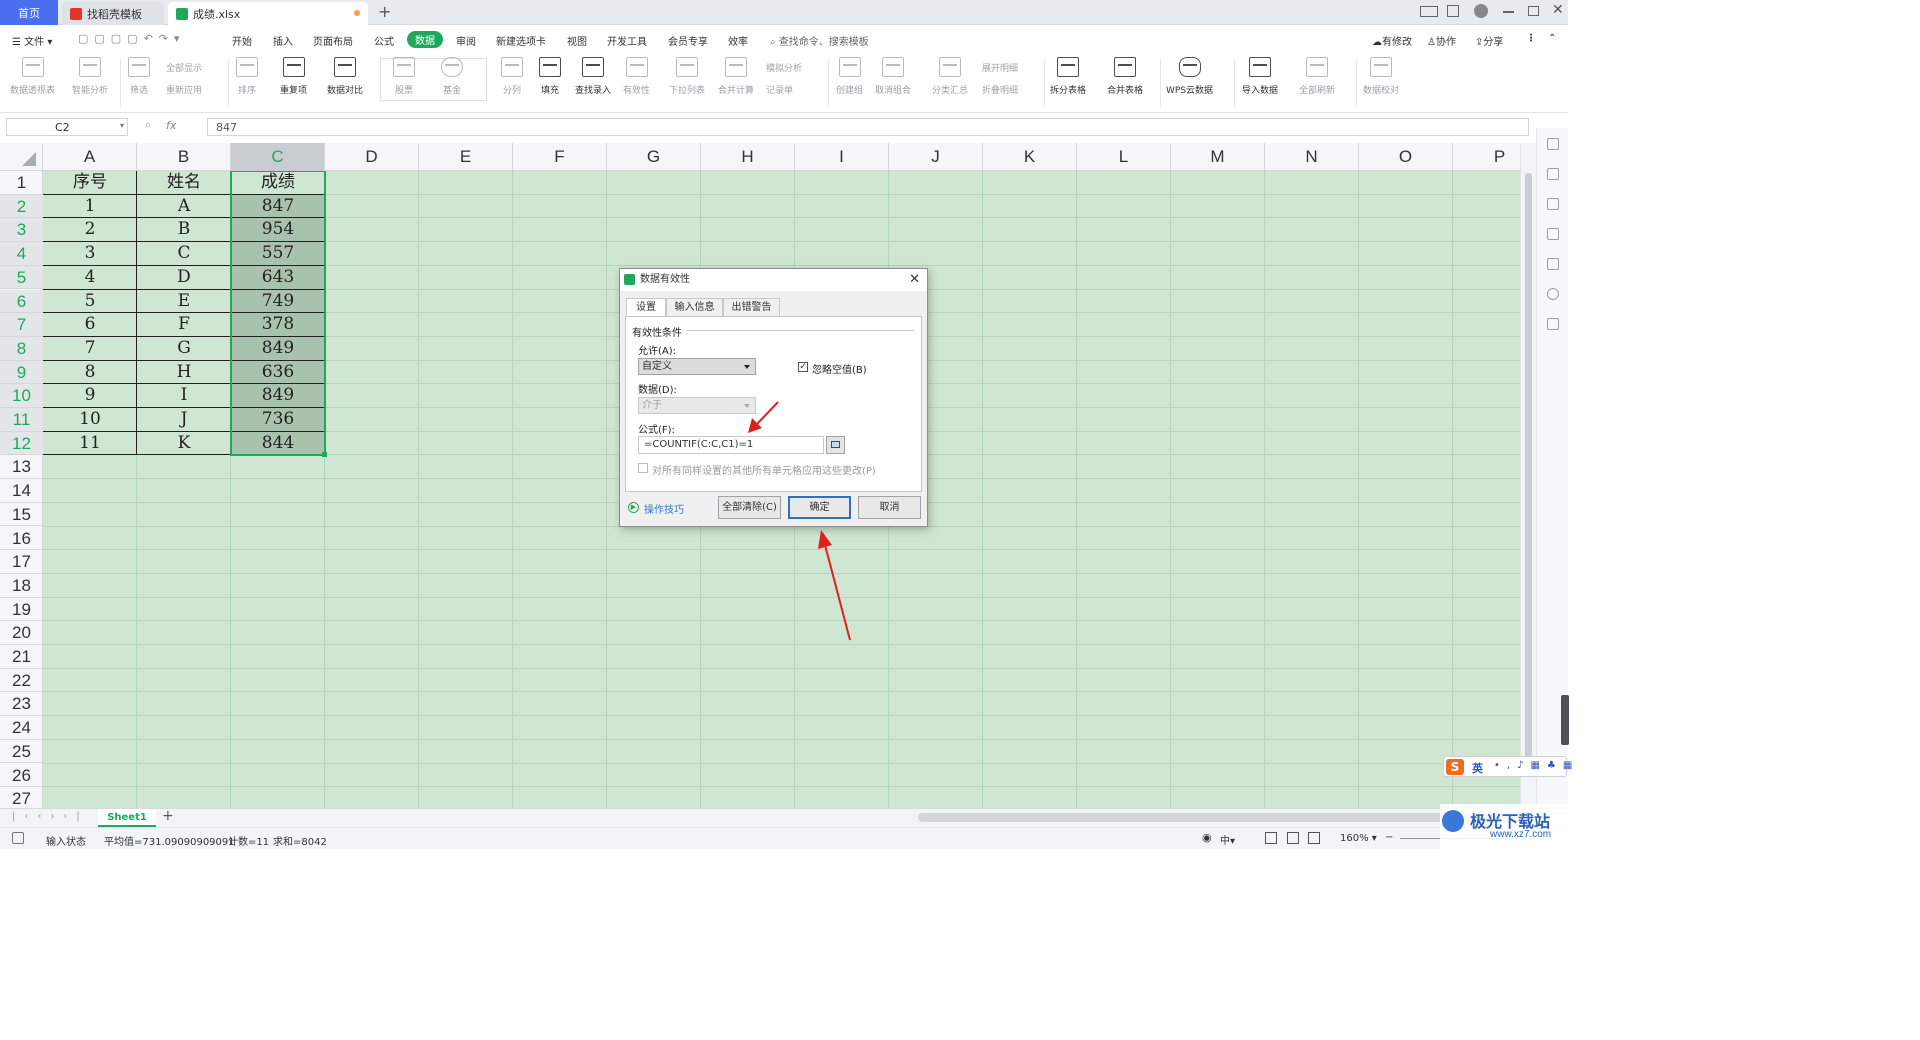 Image resolution: width=1920 pixels, height=1040 pixels. What do you see at coordinates (184, 349) in the screenshot?
I see `table-cell: G` at bounding box center [184, 349].